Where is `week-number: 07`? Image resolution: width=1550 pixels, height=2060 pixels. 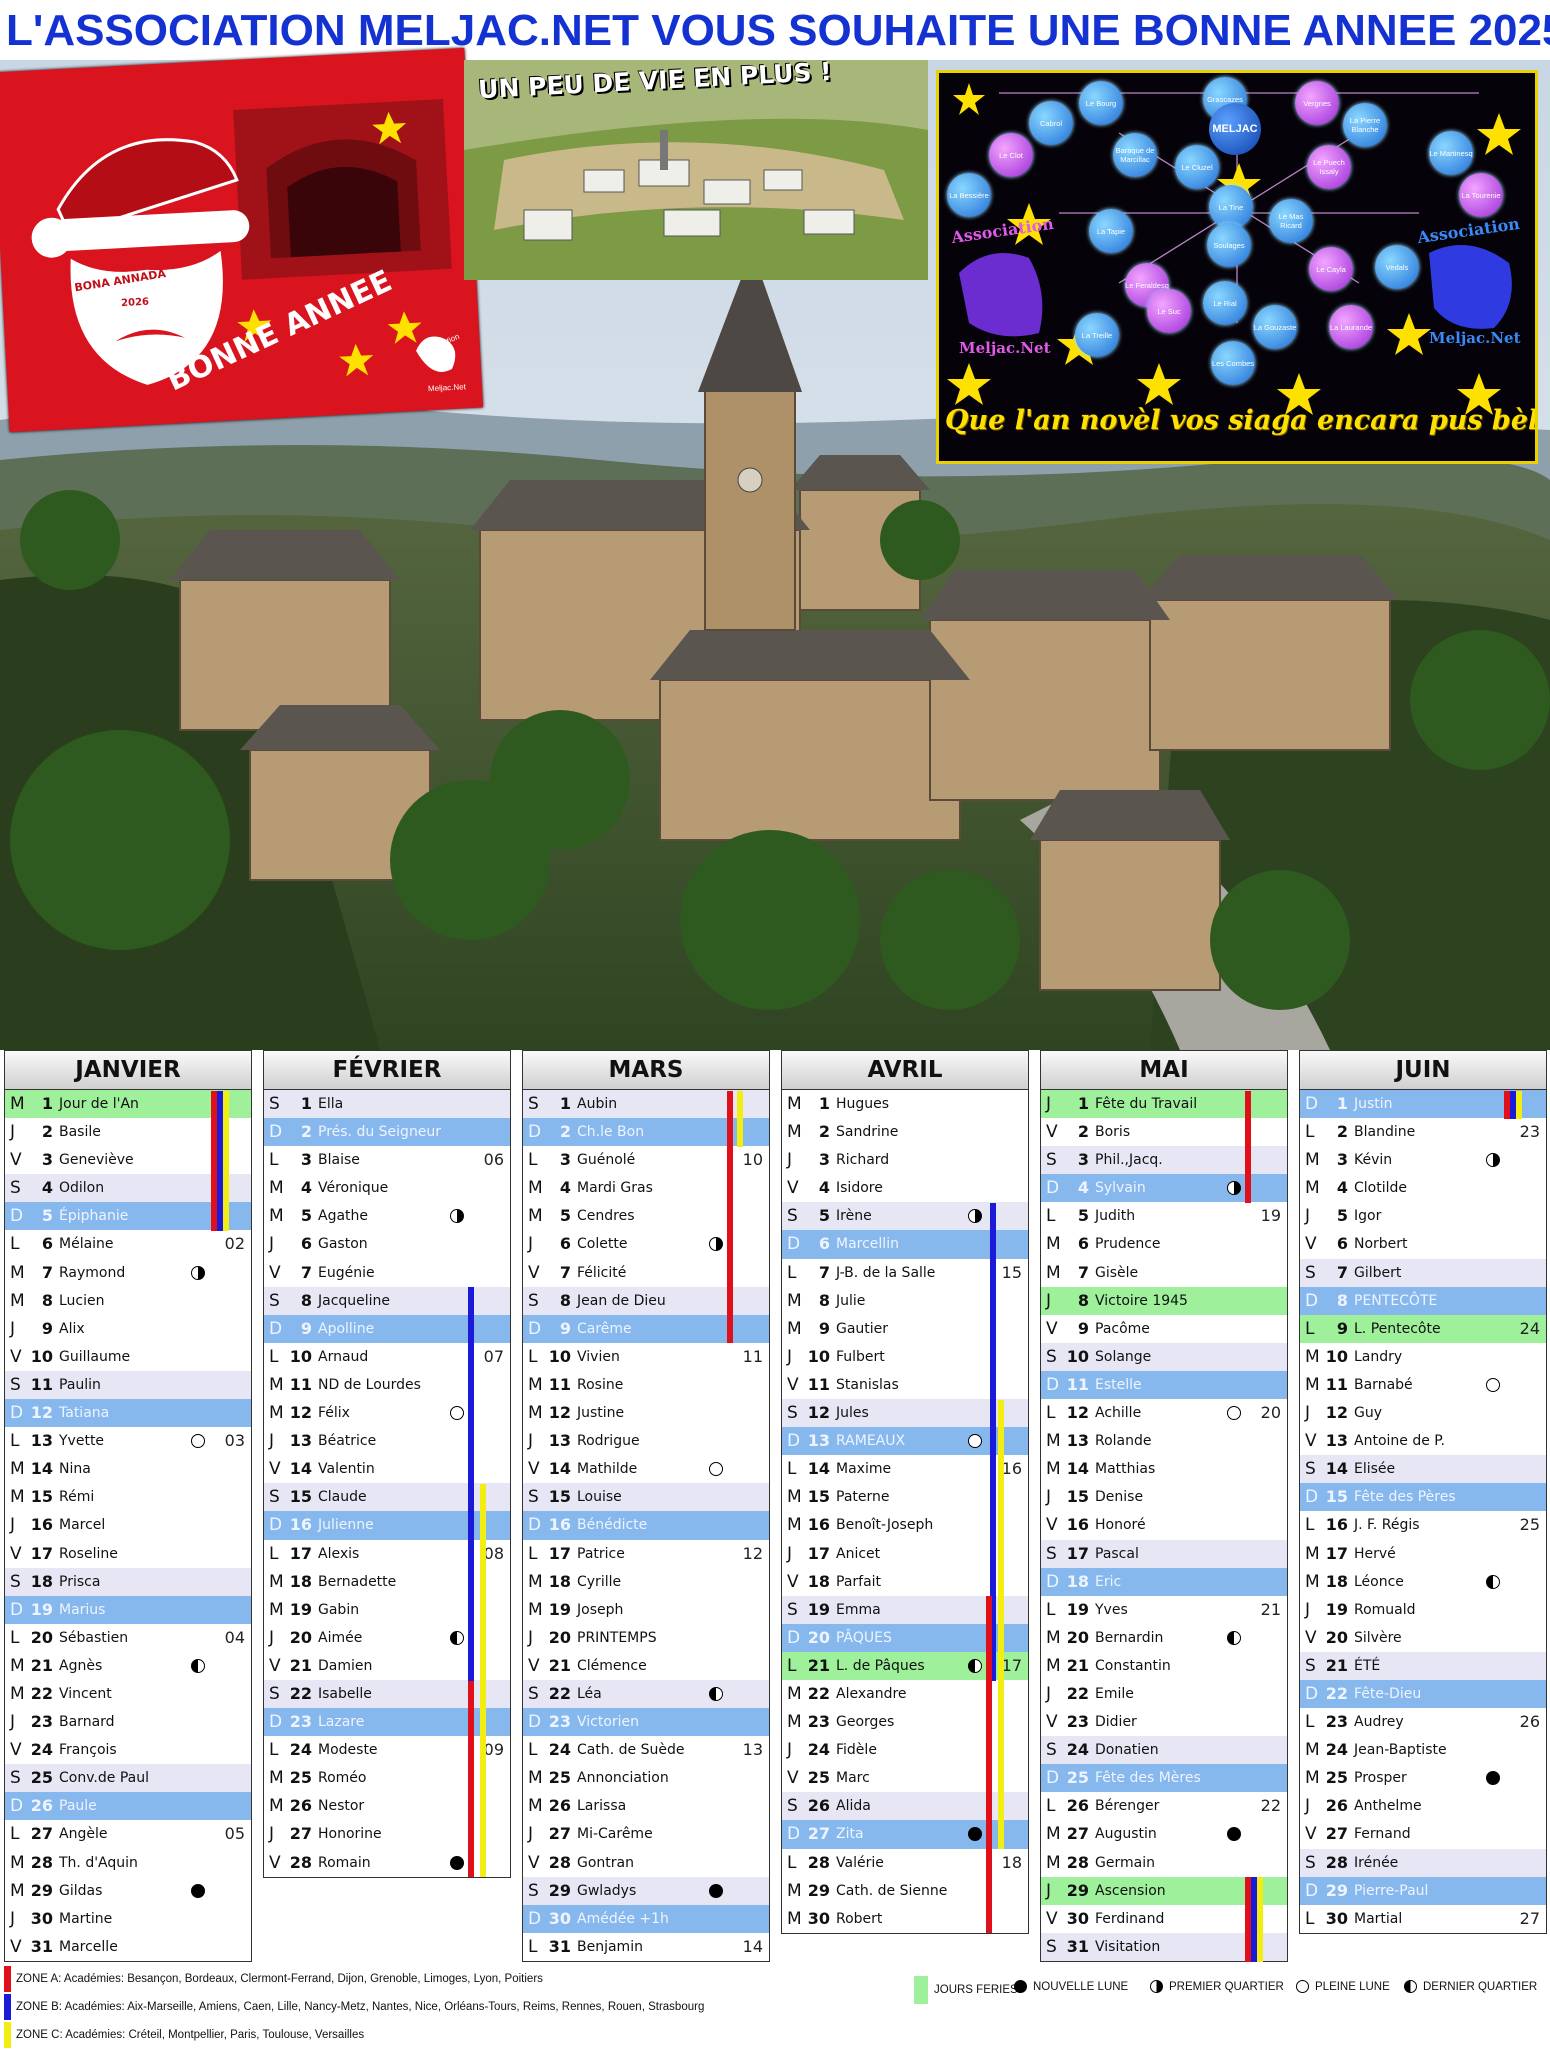 week-number: 07 is located at coordinates (493, 1356).